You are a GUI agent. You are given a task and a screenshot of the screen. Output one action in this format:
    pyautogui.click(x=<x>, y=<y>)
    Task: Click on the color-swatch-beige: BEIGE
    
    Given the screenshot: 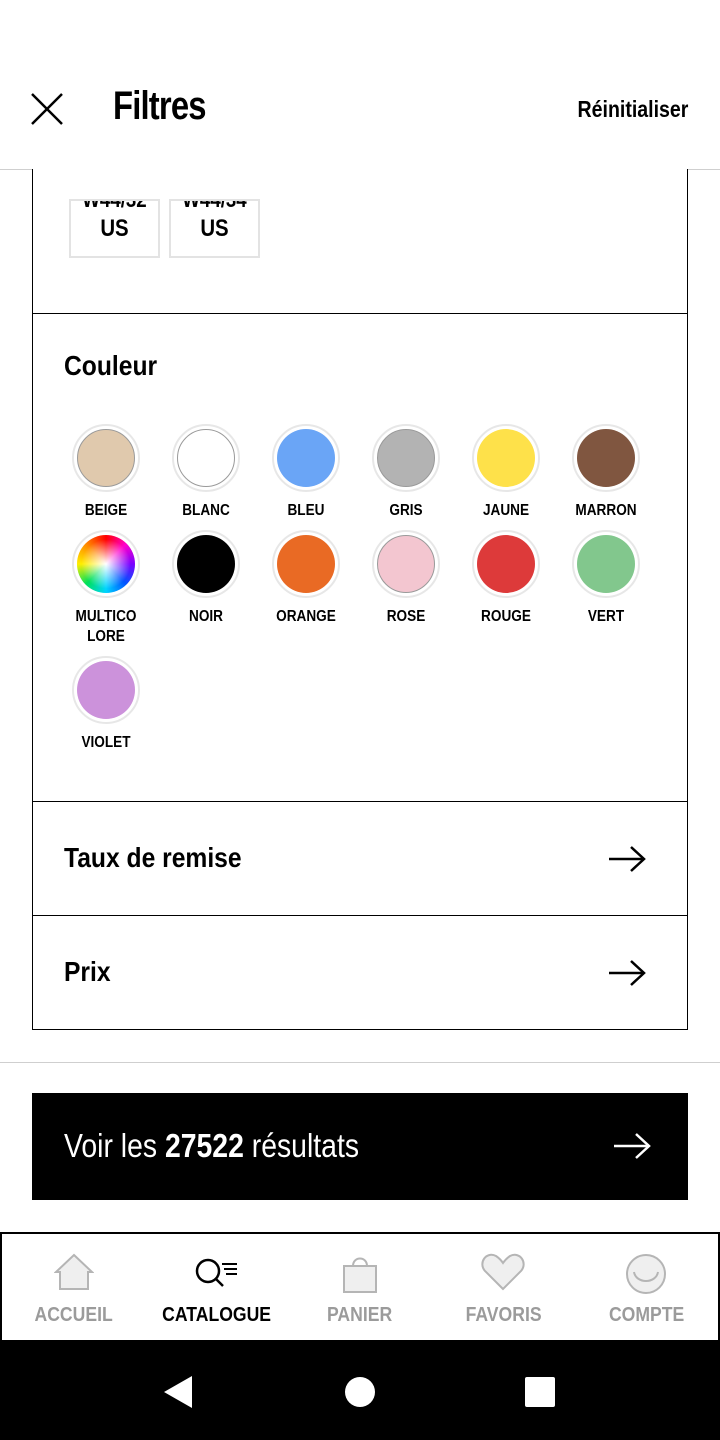 What is the action you would take?
    pyautogui.click(x=106, y=472)
    